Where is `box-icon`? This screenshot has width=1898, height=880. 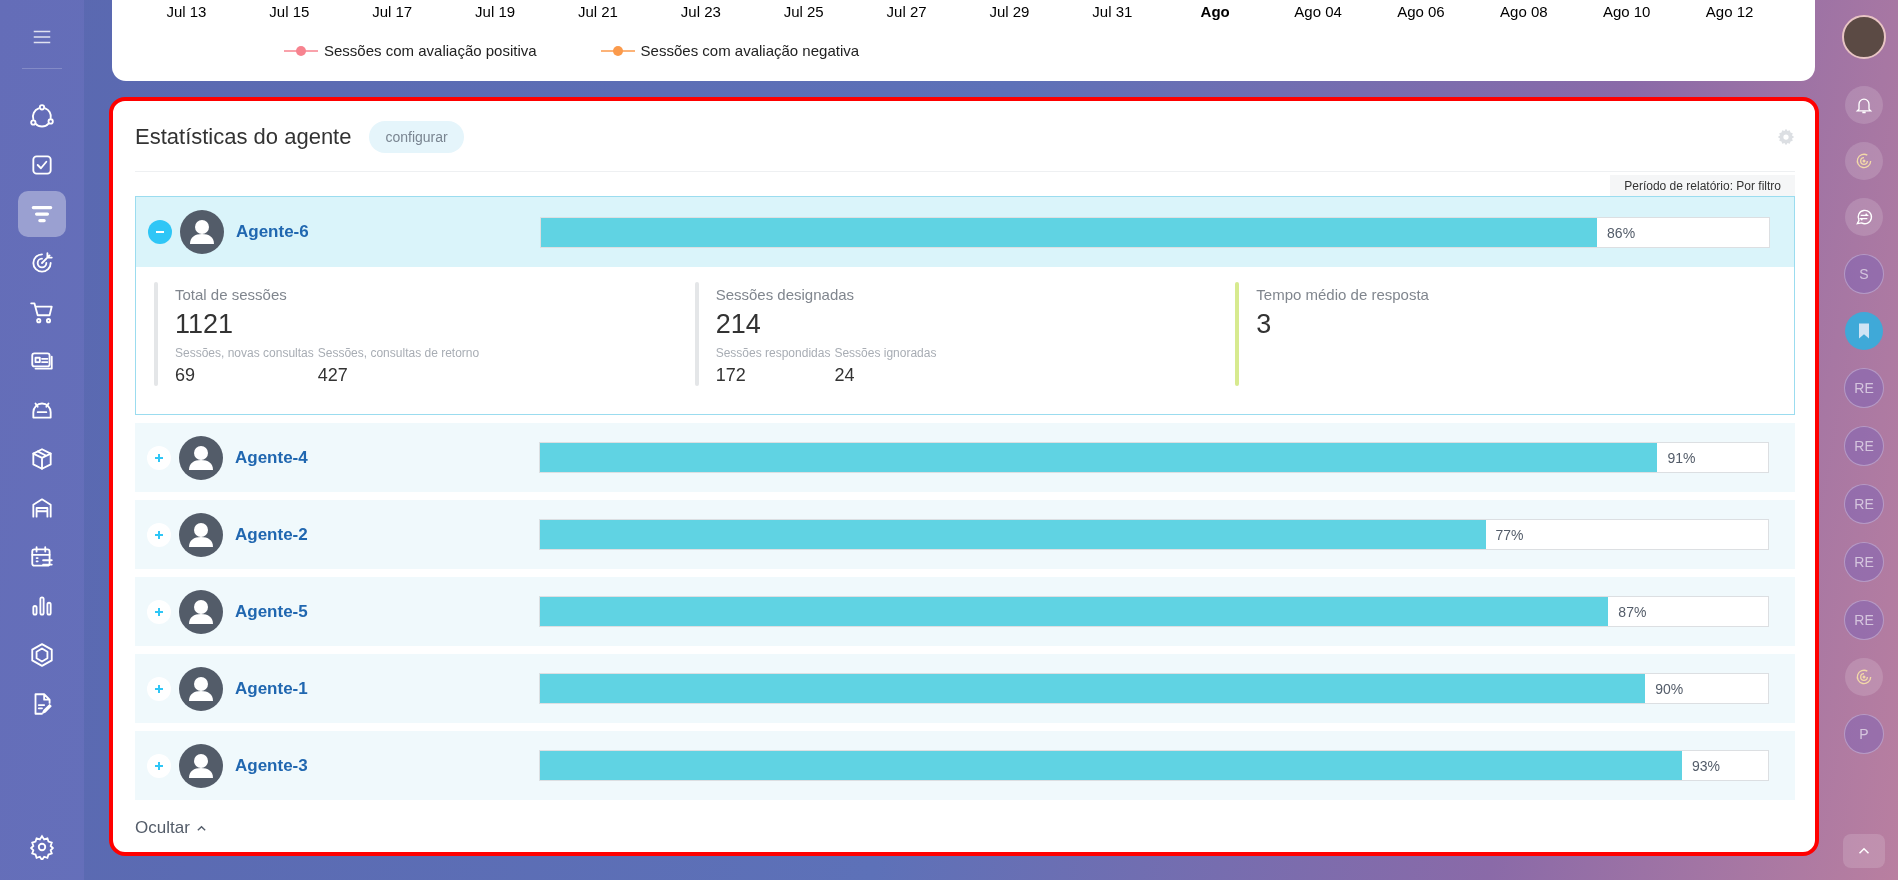
box-icon is located at coordinates (42, 459).